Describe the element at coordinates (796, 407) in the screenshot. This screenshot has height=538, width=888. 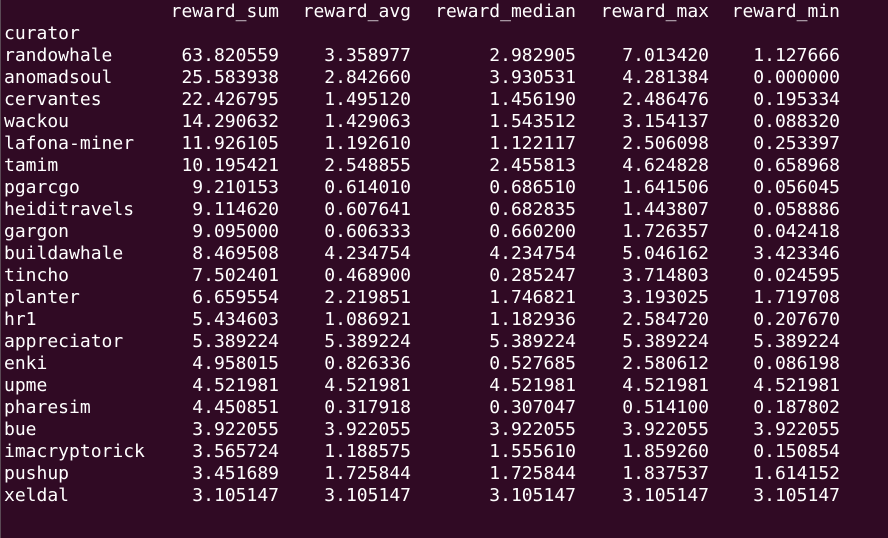
I see `reward-min-cell: 0.187802` at that location.